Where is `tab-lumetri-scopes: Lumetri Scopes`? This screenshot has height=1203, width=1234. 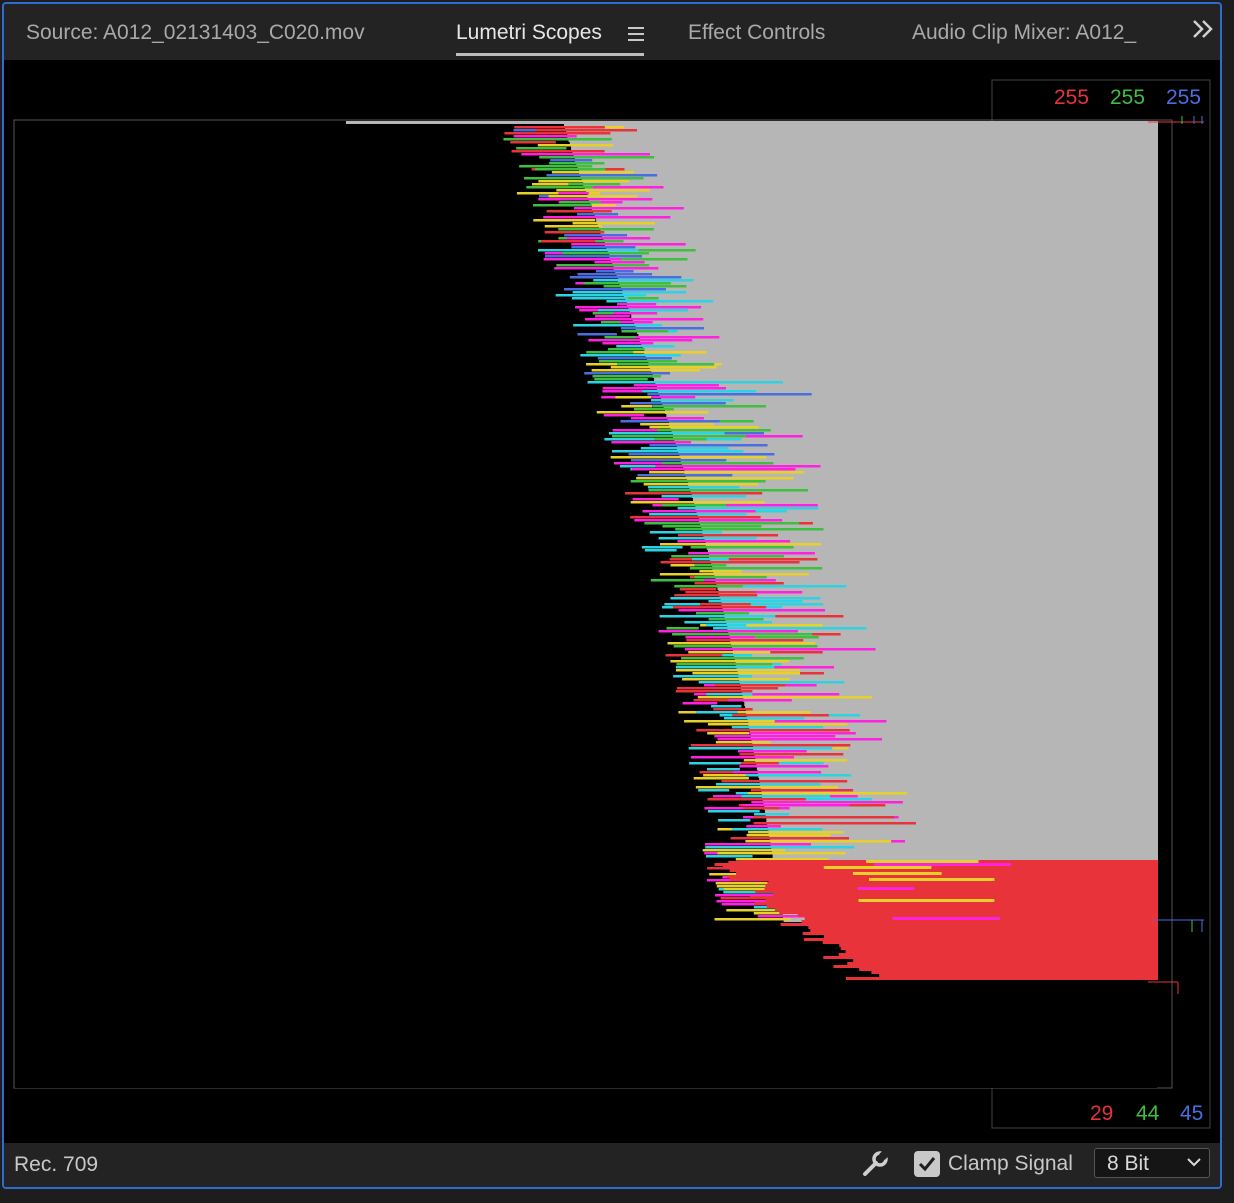 tab-lumetri-scopes: Lumetri Scopes is located at coordinates (529, 33).